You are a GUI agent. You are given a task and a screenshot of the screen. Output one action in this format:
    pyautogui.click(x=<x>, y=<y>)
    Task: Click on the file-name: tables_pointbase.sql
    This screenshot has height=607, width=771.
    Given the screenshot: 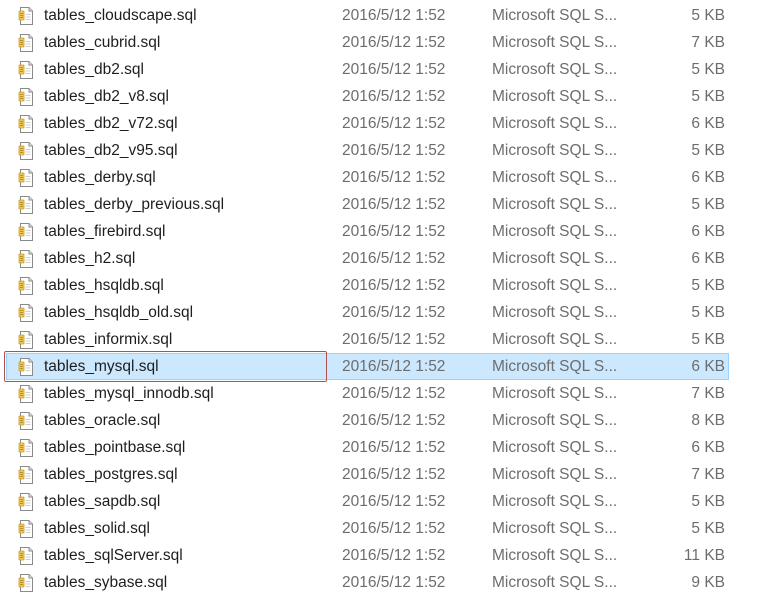 What is the action you would take?
    pyautogui.click(x=115, y=447)
    